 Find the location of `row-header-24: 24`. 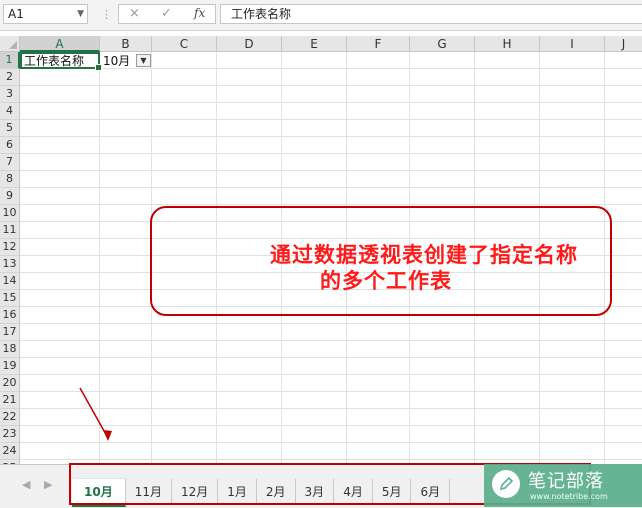

row-header-24: 24 is located at coordinates (10, 451).